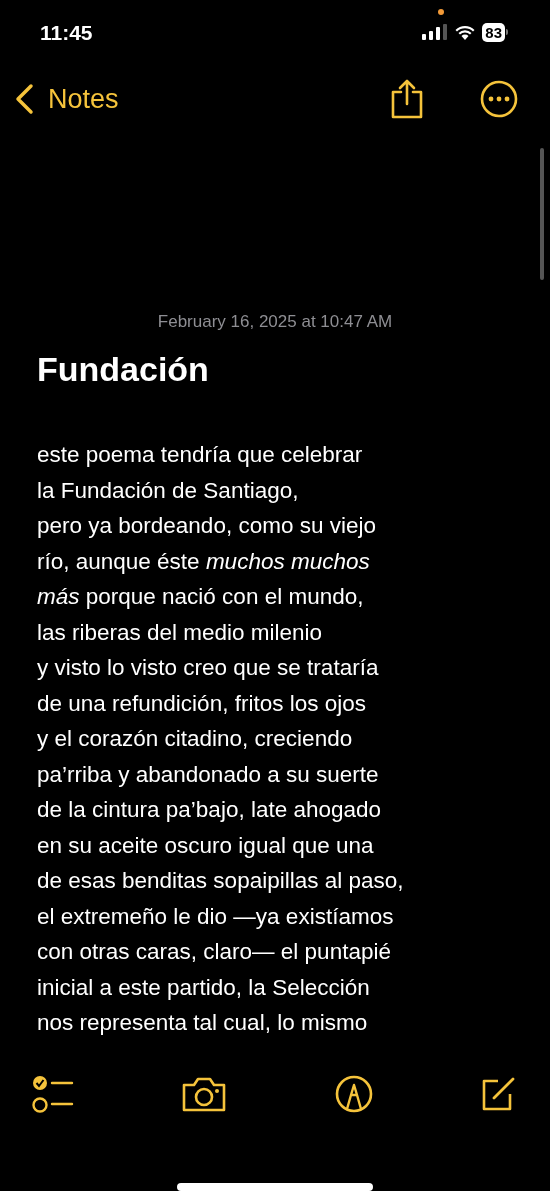 The height and width of the screenshot is (1191, 550). I want to click on note-text-line: este poema tendría que celebrar, so click(200, 455).